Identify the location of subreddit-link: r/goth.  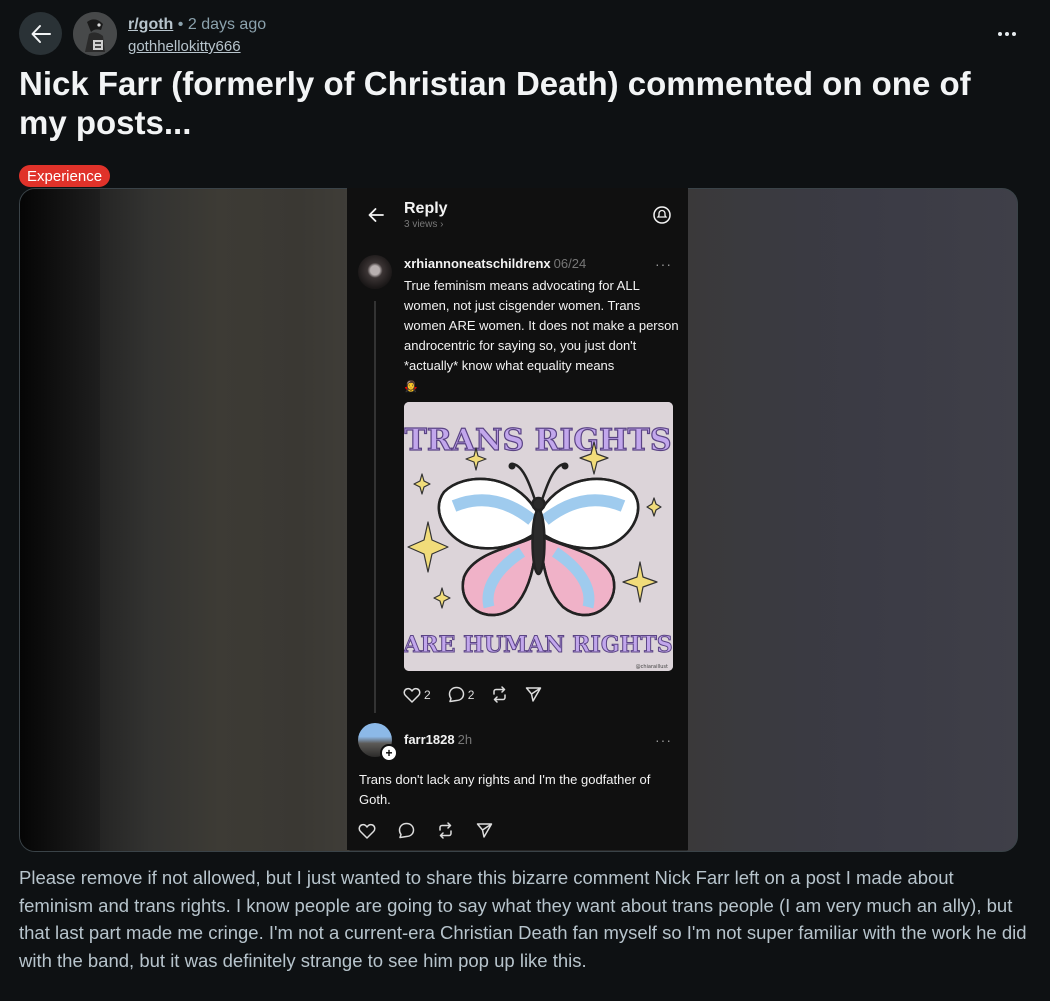
(150, 24).